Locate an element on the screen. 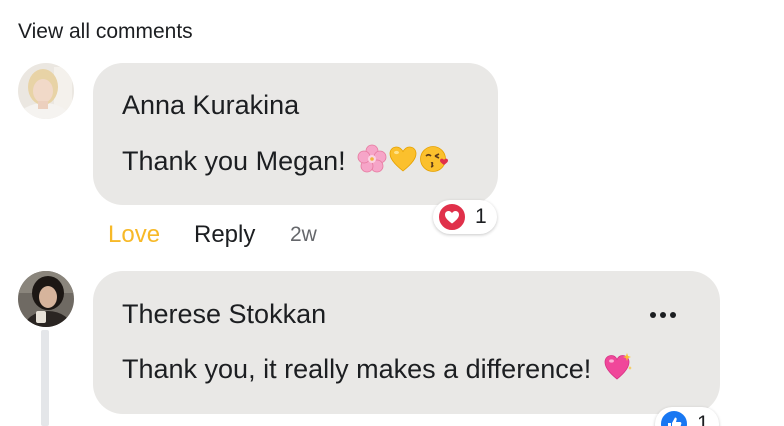 This screenshot has height=426, width=784. love-reaction-icon is located at coordinates (452, 217).